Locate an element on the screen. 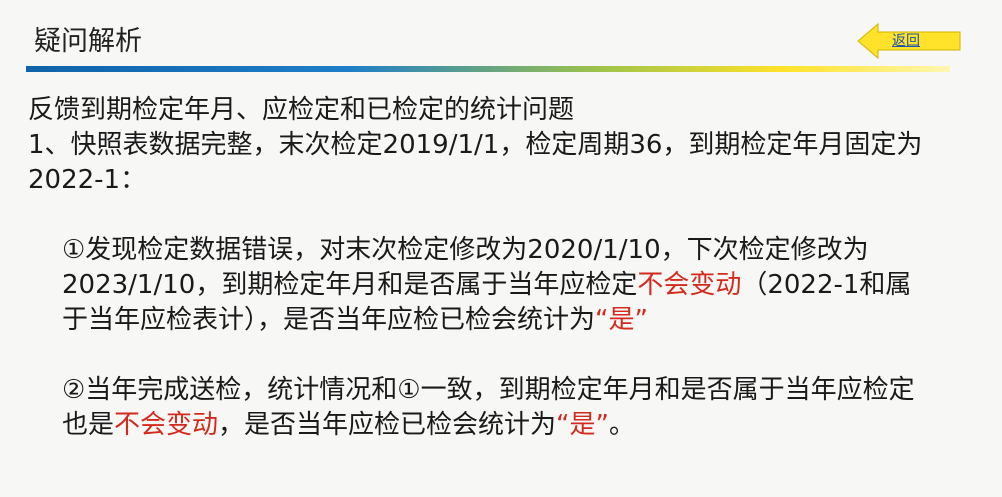  sub-point-2-end: 。 is located at coordinates (622, 425).